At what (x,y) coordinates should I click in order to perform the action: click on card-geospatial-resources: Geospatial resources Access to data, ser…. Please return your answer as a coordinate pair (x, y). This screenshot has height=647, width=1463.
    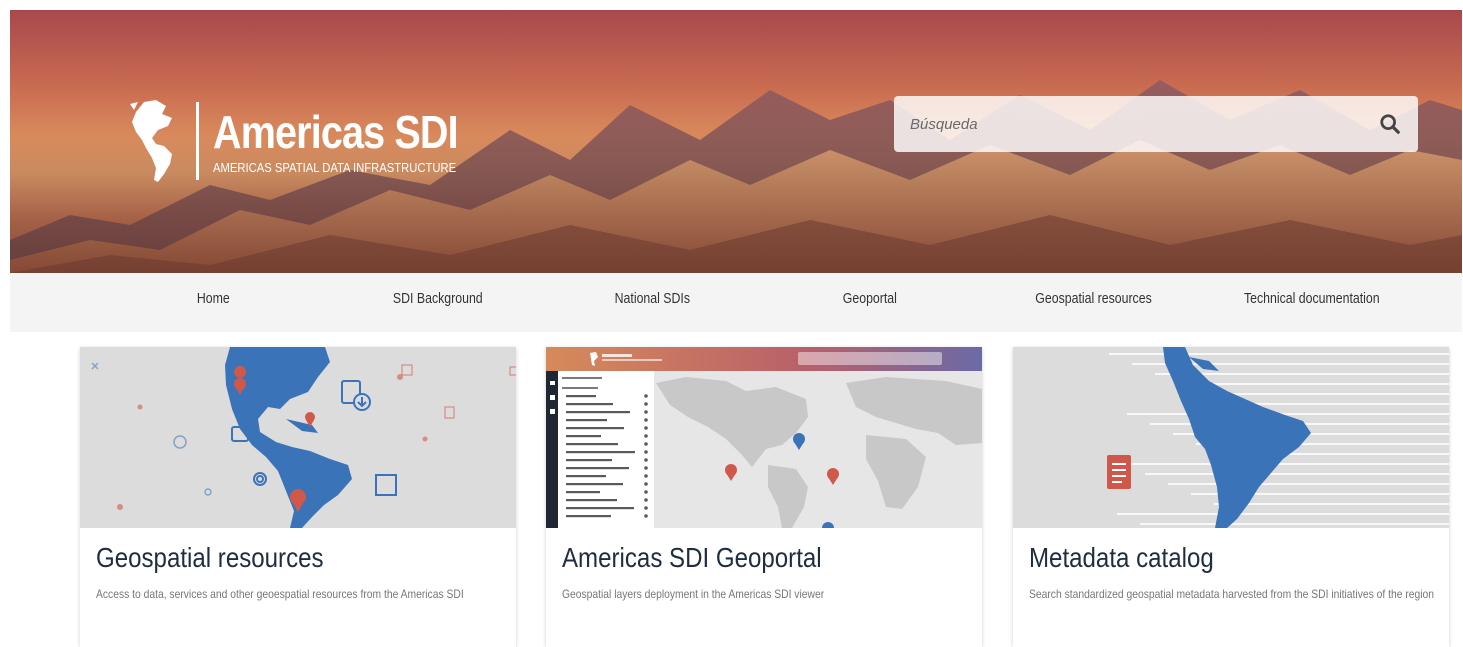
    Looking at the image, I should click on (298, 497).